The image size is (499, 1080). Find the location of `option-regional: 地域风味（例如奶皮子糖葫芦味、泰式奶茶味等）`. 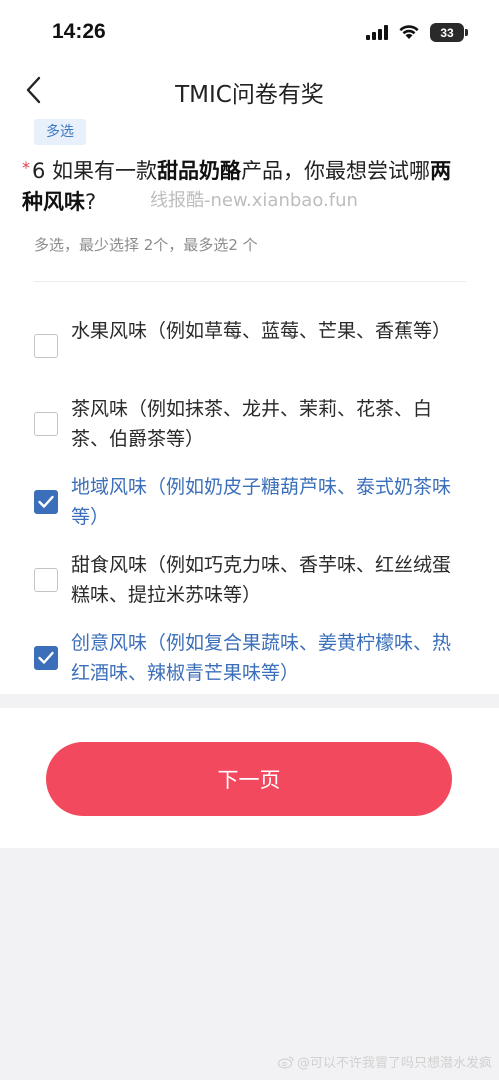

option-regional: 地域风味（例如奶皮子糖葫芦味、泰式奶茶味等） is located at coordinates (249, 507).